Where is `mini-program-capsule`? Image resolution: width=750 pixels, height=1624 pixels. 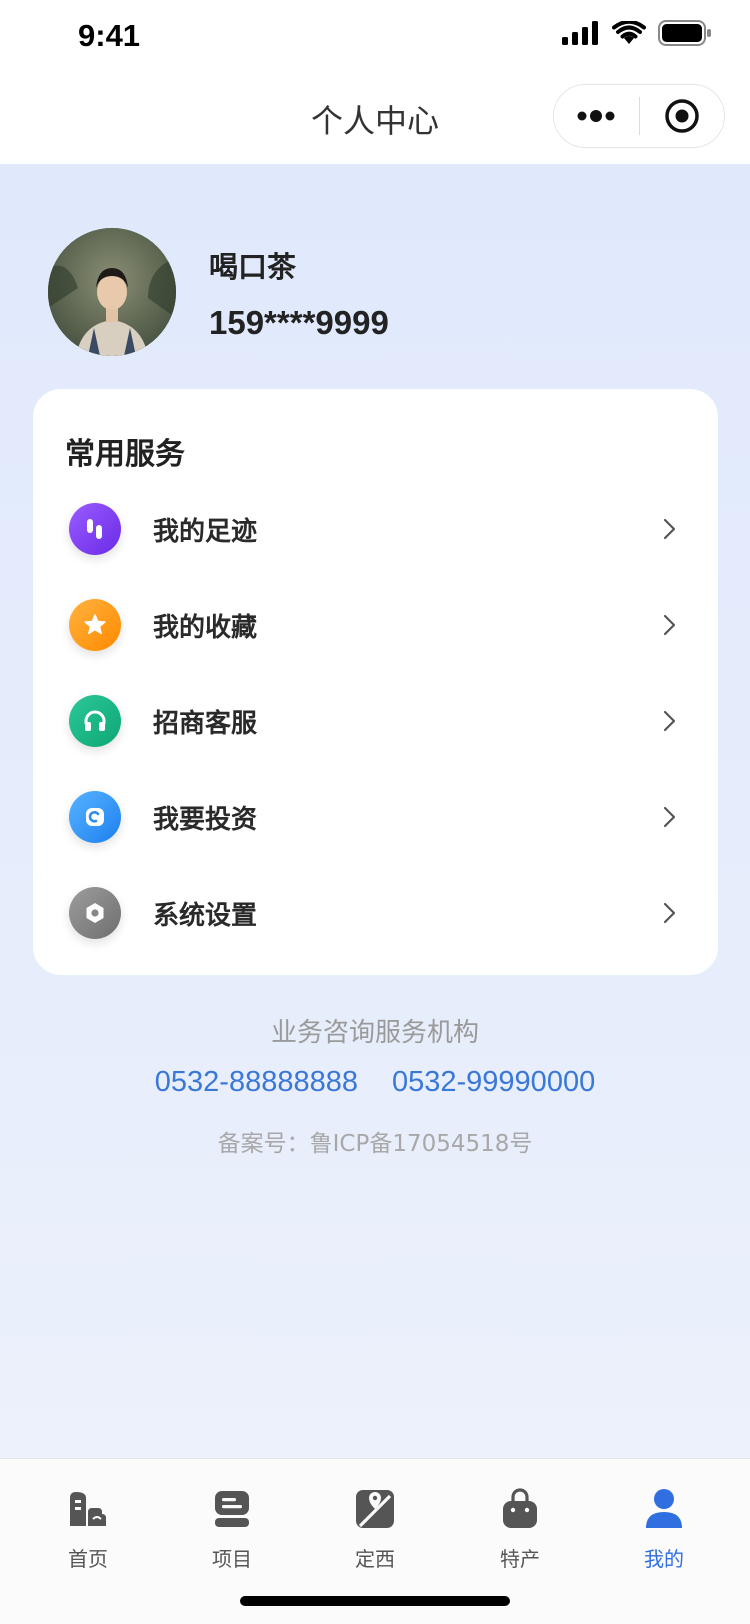 mini-program-capsule is located at coordinates (639, 116).